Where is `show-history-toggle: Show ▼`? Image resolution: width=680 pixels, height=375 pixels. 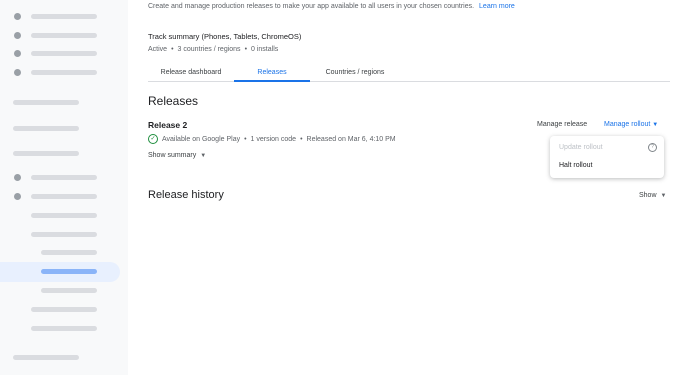
show-history-toggle: Show ▼ is located at coordinates (652, 195).